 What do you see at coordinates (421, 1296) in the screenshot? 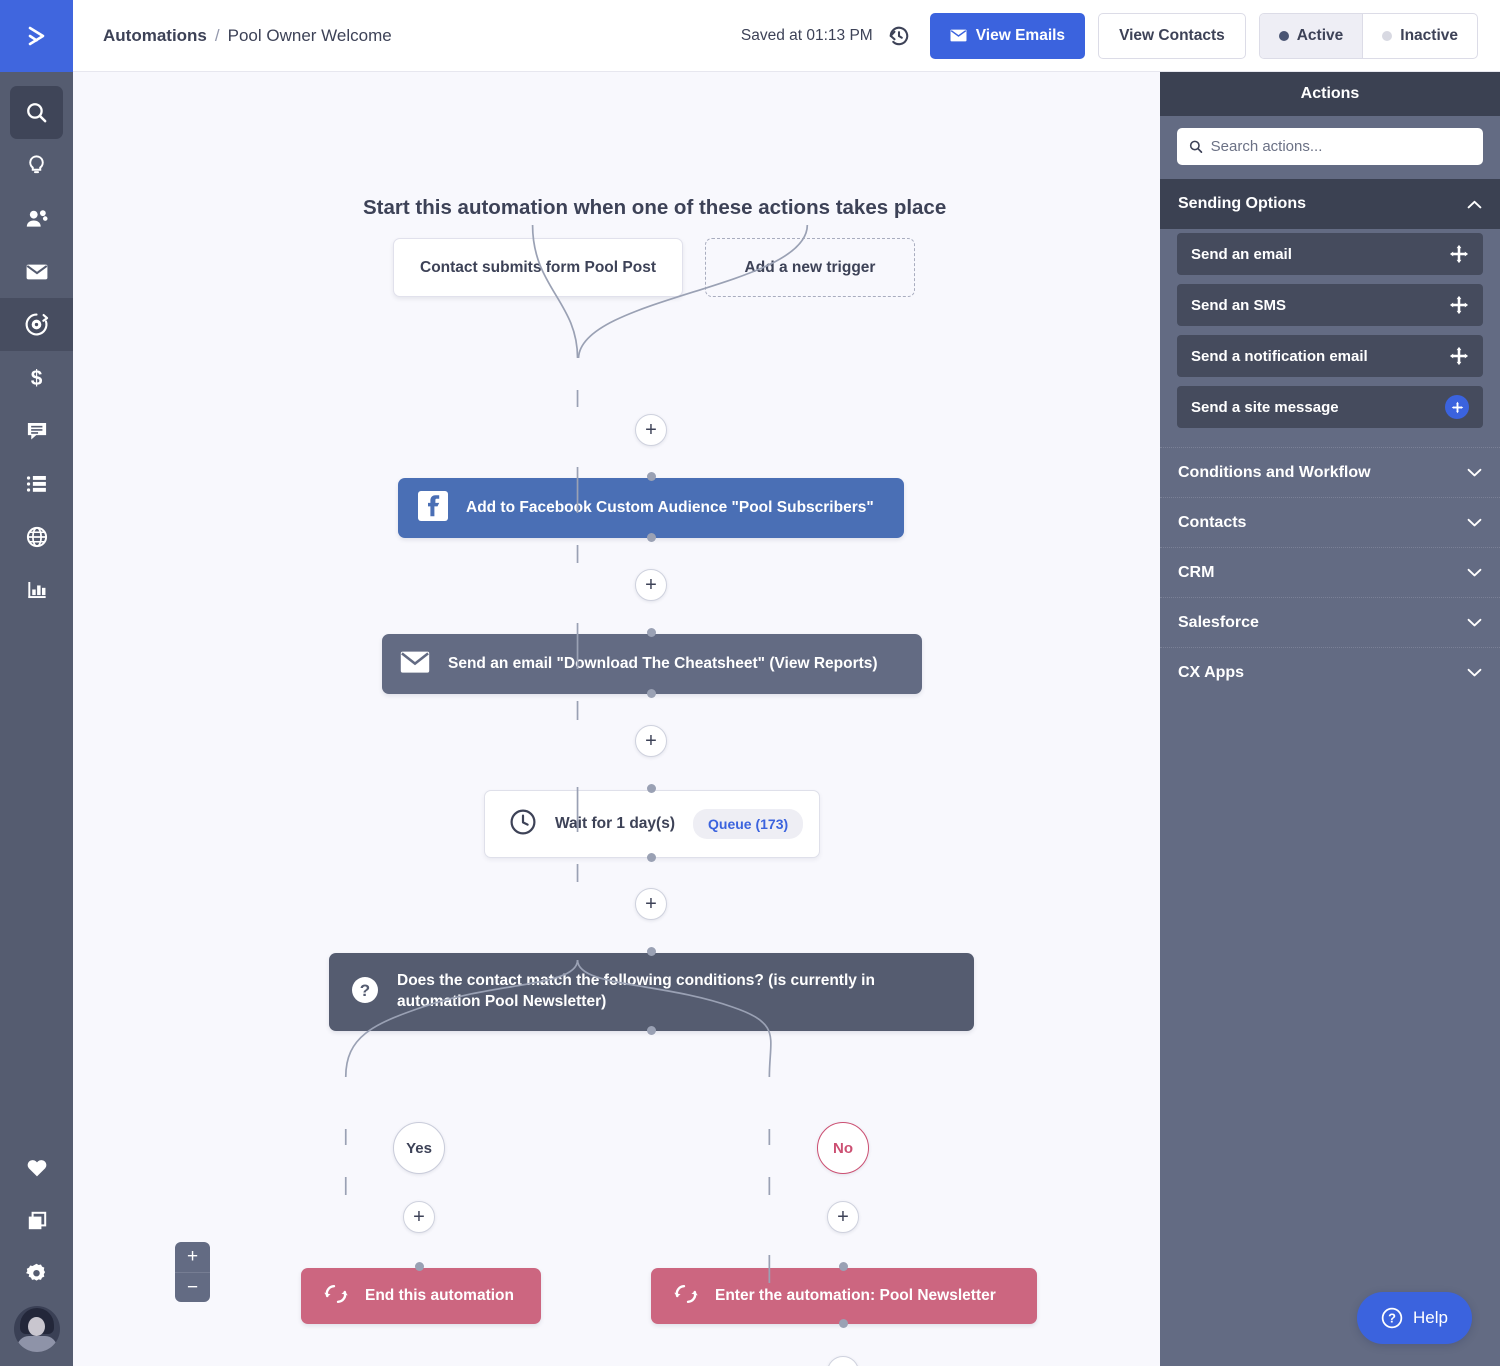
I see `action-node-end-automation: End this automation` at bounding box center [421, 1296].